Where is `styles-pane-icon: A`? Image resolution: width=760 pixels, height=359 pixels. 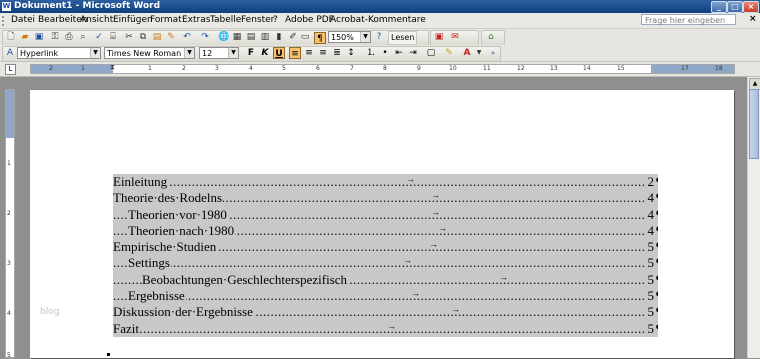 styles-pane-icon: A is located at coordinates (10, 53).